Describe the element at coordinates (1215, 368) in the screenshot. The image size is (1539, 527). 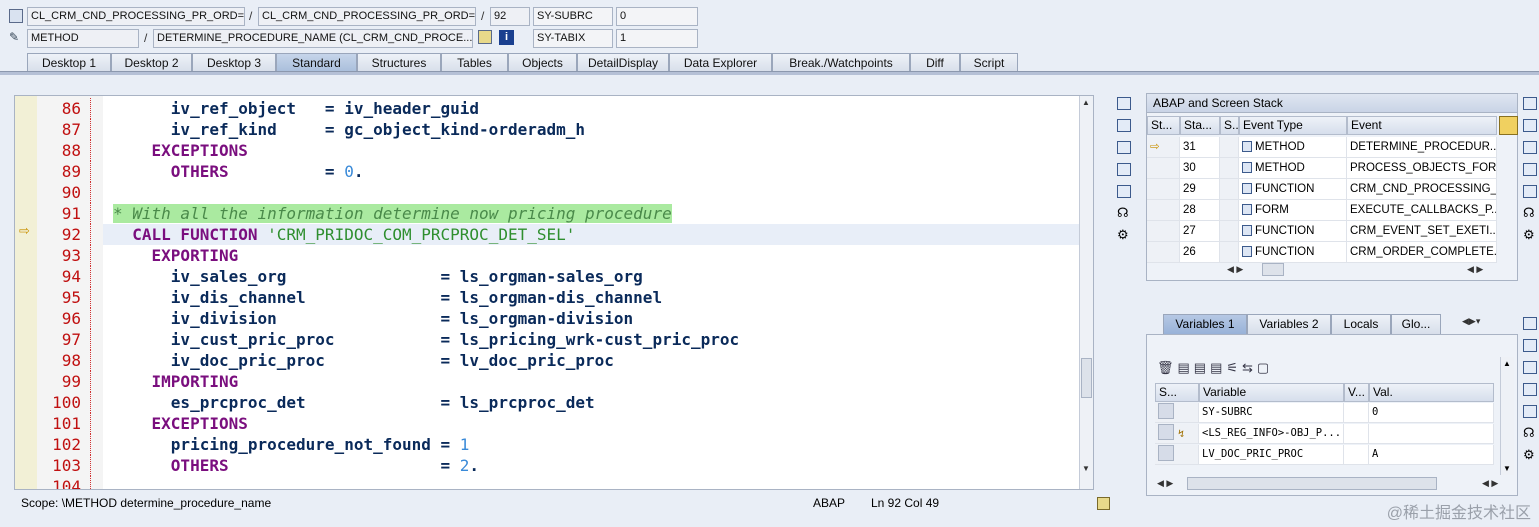
I see `variables-toolbar-icon: 🗑▤▤▤⚟⇆▢` at that location.